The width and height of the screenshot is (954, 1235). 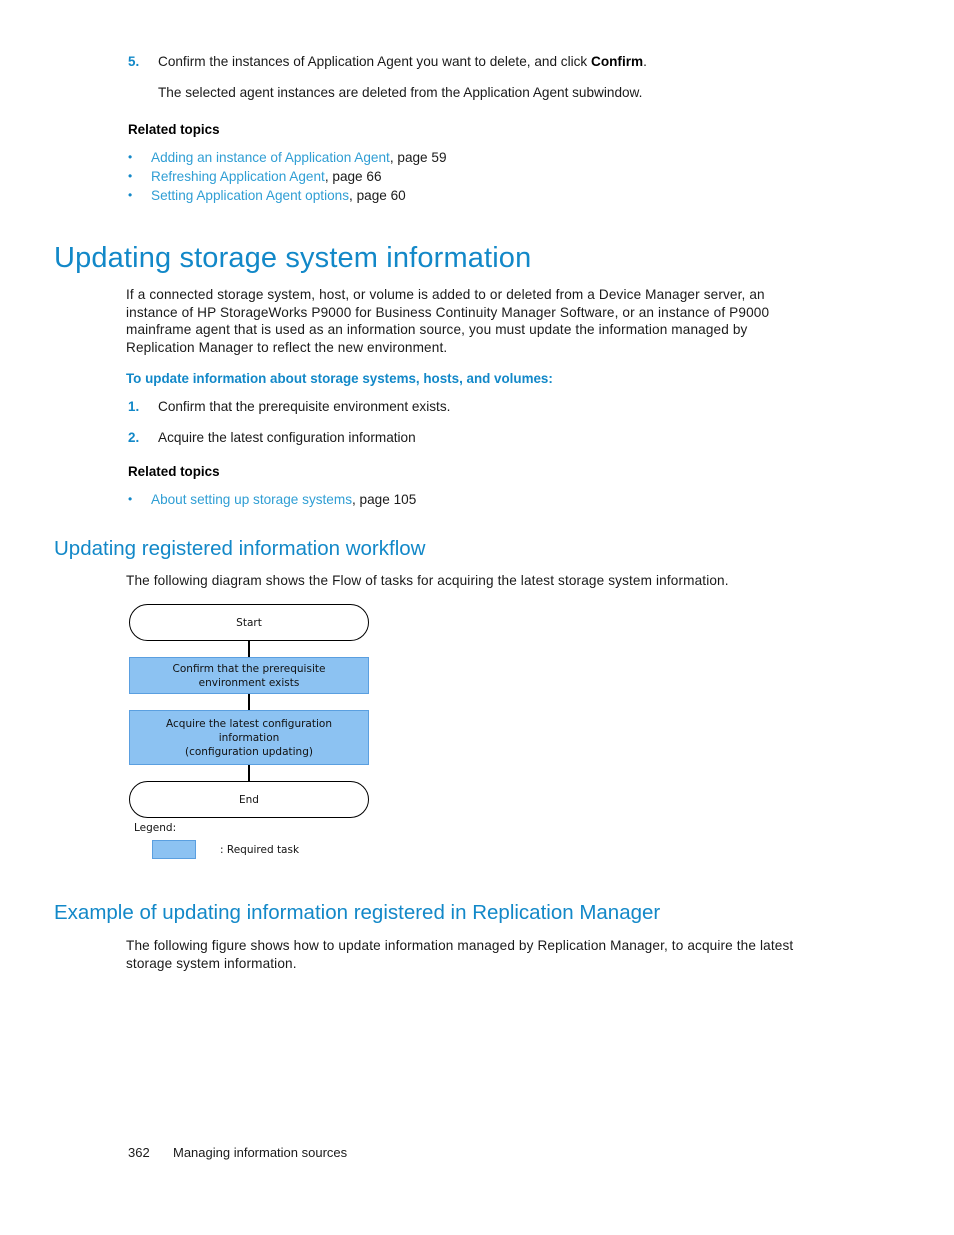 I want to click on flow-task-1-line-1: Confirm that the prerequisite, so click(x=249, y=668).